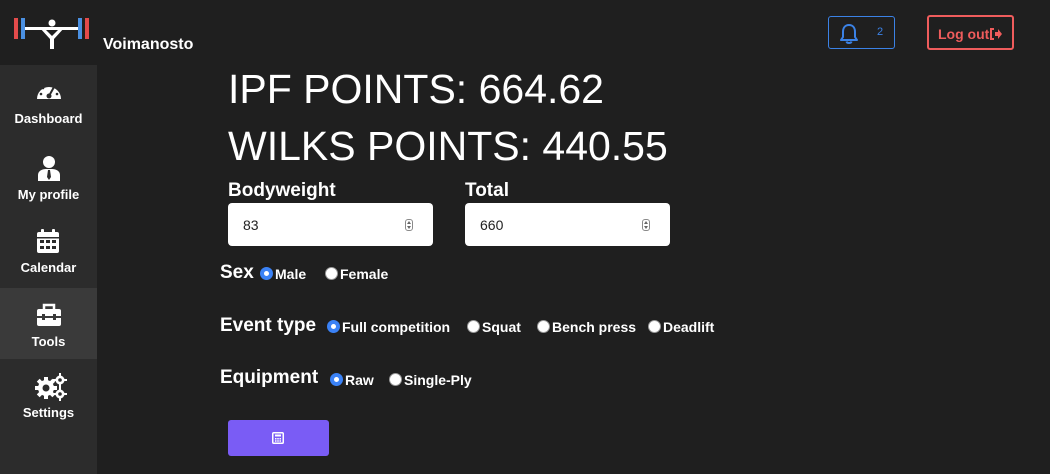 The height and width of the screenshot is (474, 1050). What do you see at coordinates (654, 326) in the screenshot?
I see `deadlift-radio` at bounding box center [654, 326].